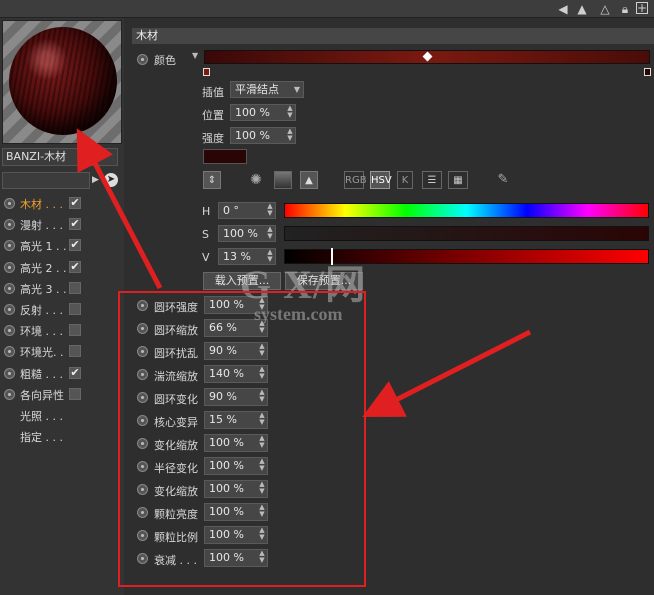 The image size is (654, 595). Describe the element at coordinates (119, 209) in the screenshot. I see `arrow-to-preview` at that location.